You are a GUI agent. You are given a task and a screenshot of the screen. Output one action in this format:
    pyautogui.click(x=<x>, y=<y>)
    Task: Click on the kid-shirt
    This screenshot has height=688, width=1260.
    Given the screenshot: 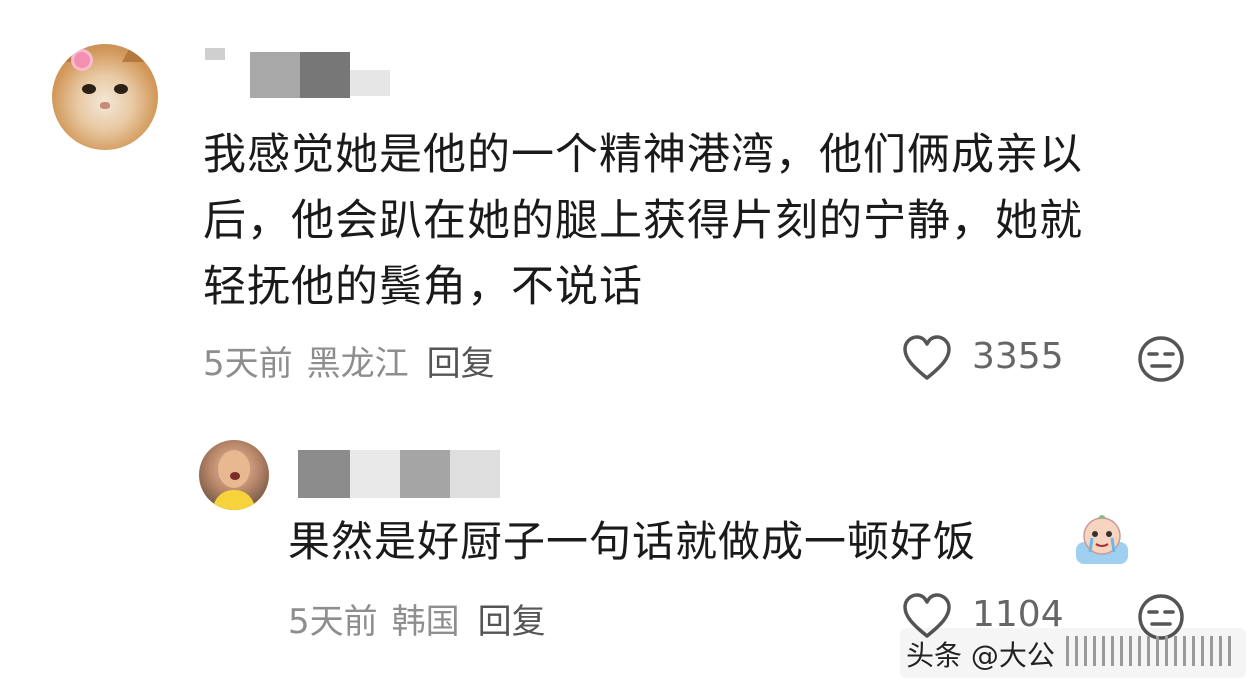 What is the action you would take?
    pyautogui.click(x=234, y=500)
    